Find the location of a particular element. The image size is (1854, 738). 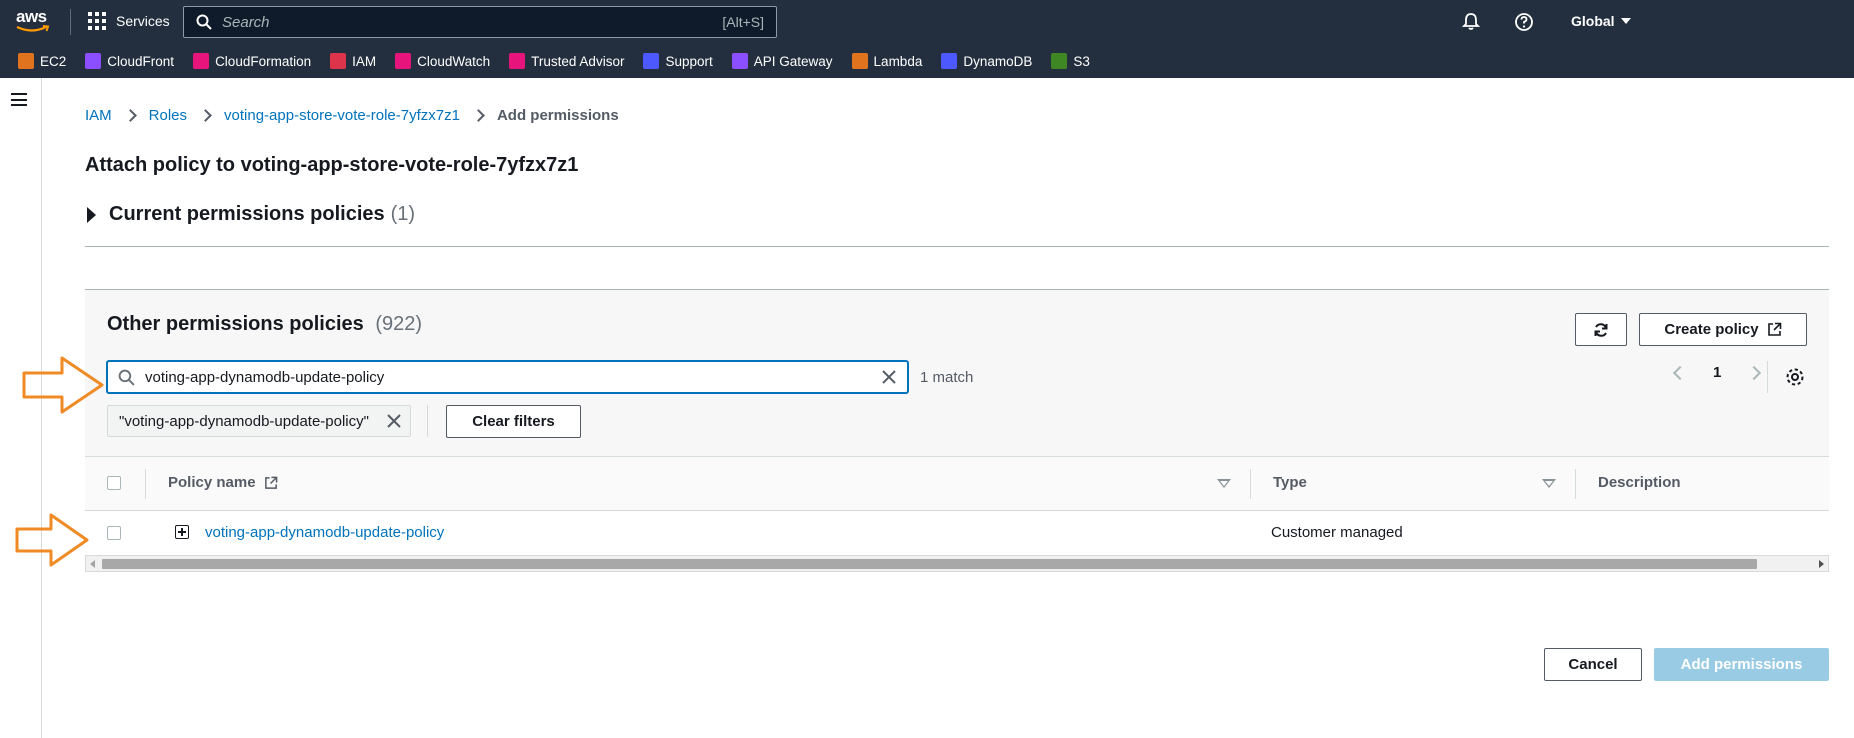

column-description: Description is located at coordinates (1639, 482).